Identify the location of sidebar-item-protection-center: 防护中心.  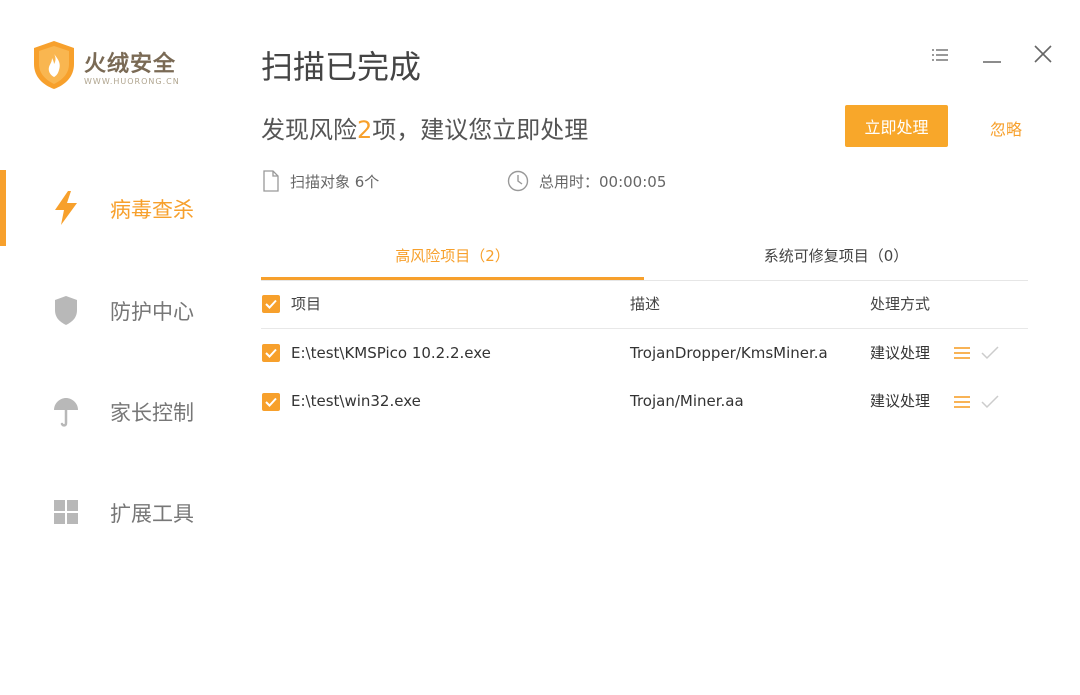
(110, 310).